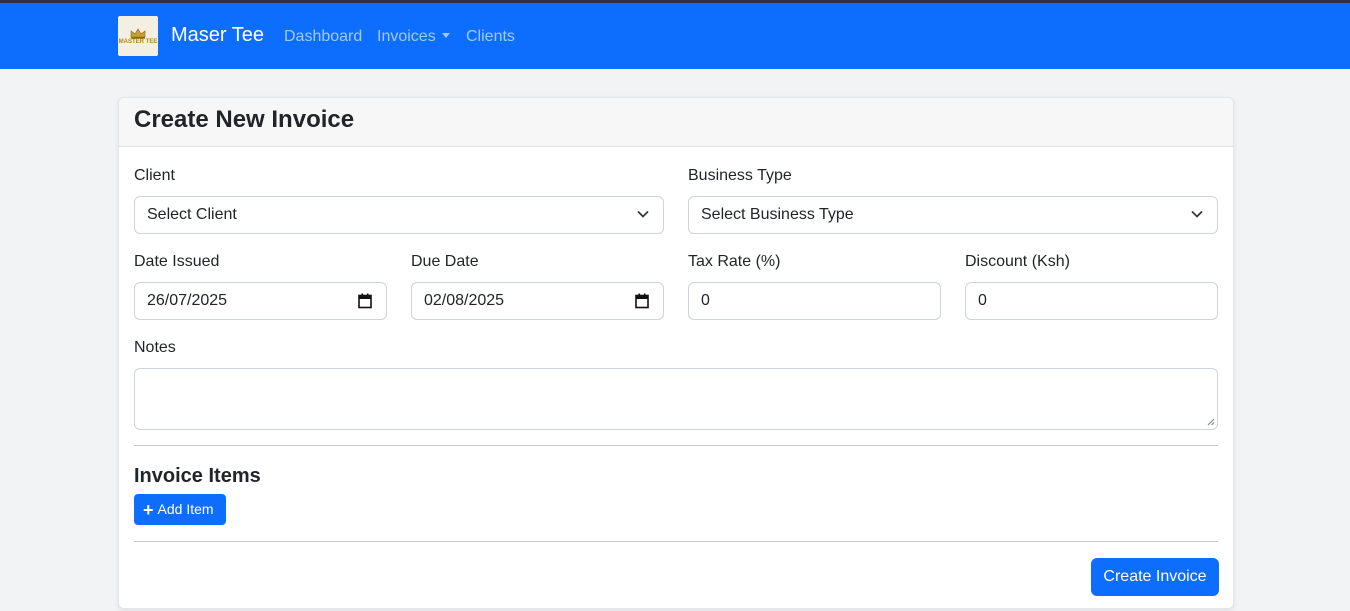 The height and width of the screenshot is (611, 1350). Describe the element at coordinates (537, 301) in the screenshot. I see `due-date-input: 02/08/2025` at that location.